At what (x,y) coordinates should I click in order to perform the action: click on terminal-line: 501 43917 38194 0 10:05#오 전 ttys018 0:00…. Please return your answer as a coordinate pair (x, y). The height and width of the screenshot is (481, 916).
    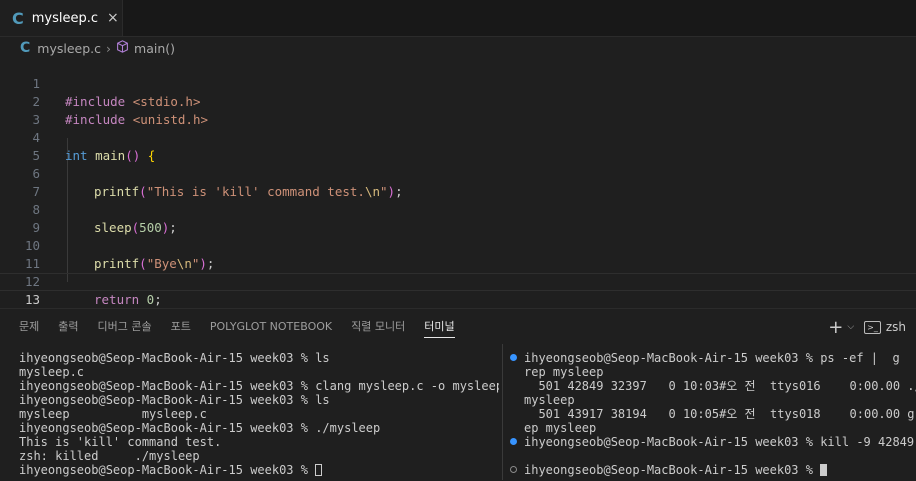
    Looking at the image, I should click on (720, 414).